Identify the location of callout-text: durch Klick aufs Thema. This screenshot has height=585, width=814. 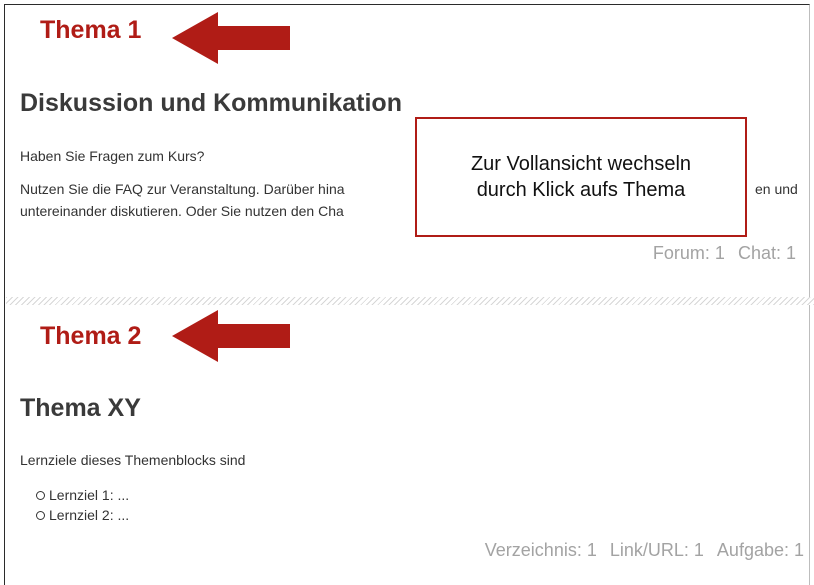
(581, 190).